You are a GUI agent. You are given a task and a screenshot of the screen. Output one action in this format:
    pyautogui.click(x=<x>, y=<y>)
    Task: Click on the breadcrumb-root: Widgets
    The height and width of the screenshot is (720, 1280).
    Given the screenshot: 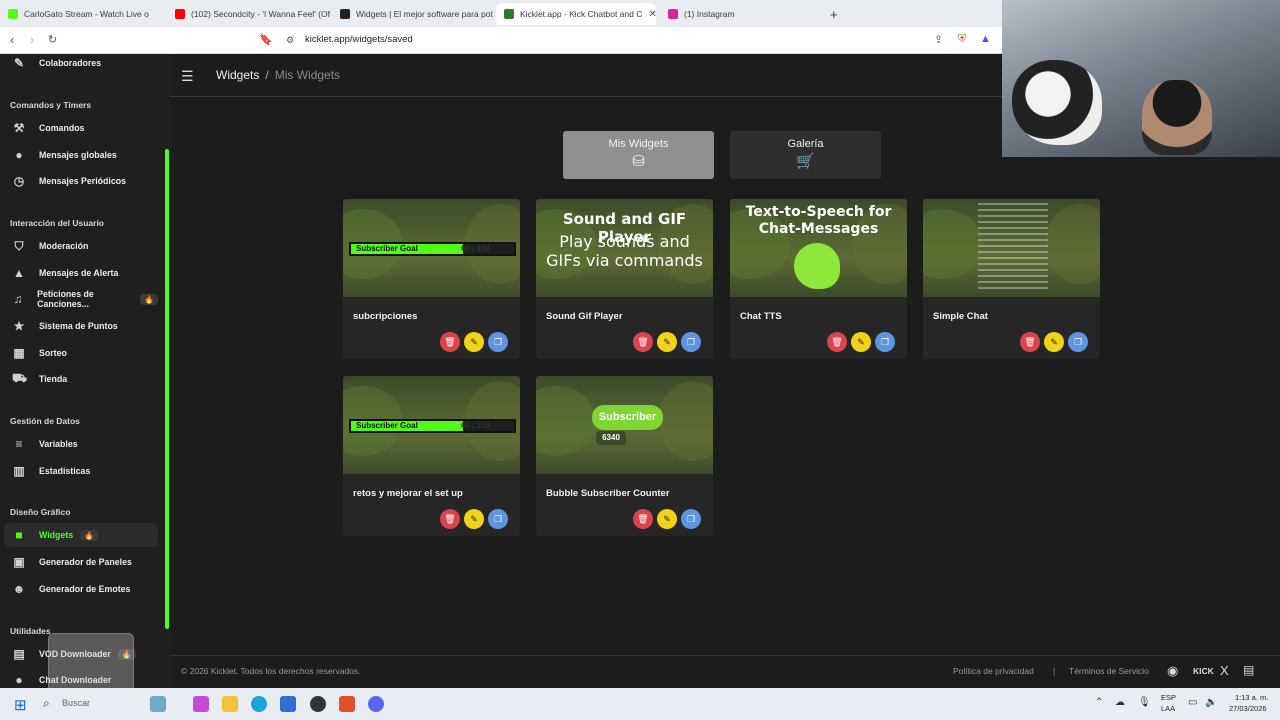 What is the action you would take?
    pyautogui.click(x=237, y=75)
    